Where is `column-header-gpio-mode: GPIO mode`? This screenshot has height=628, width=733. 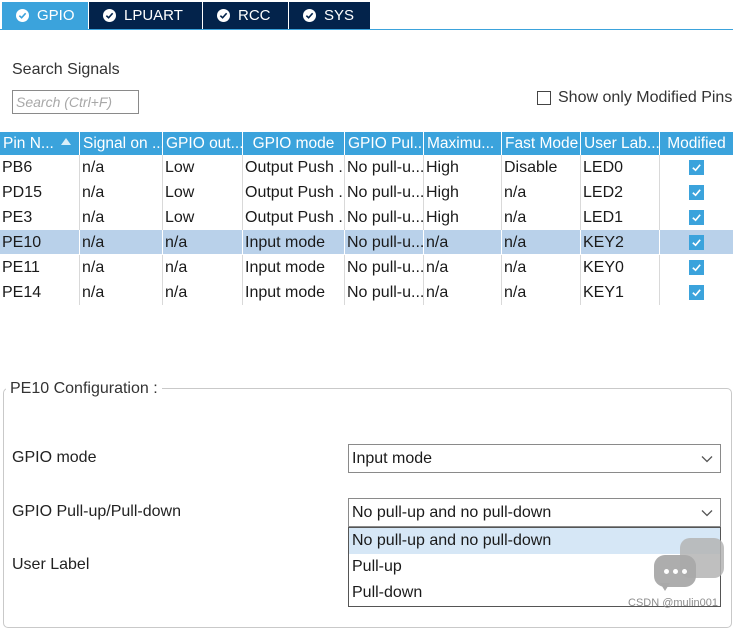
column-header-gpio-mode: GPIO mode is located at coordinates (294, 143).